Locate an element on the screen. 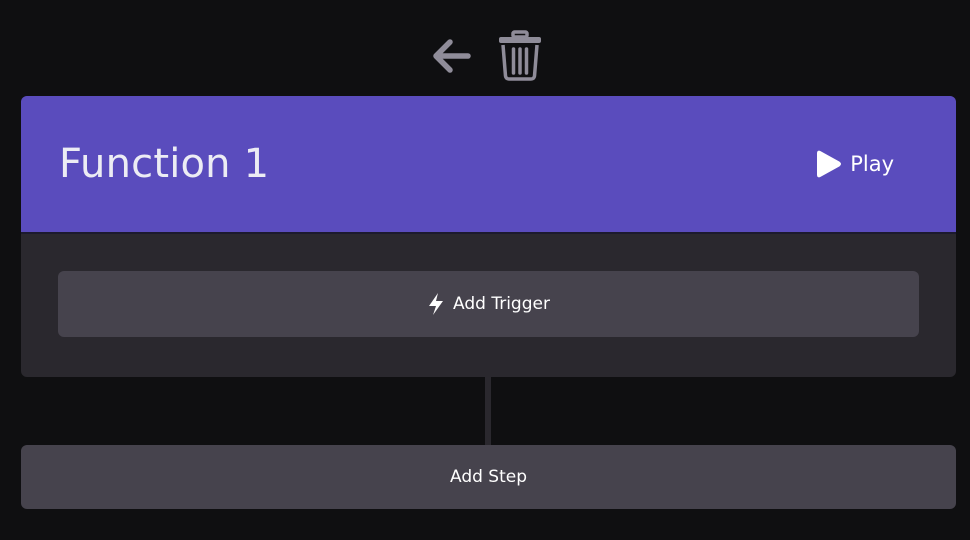 The image size is (970, 540). lightning-bolt-icon is located at coordinates (436, 304).